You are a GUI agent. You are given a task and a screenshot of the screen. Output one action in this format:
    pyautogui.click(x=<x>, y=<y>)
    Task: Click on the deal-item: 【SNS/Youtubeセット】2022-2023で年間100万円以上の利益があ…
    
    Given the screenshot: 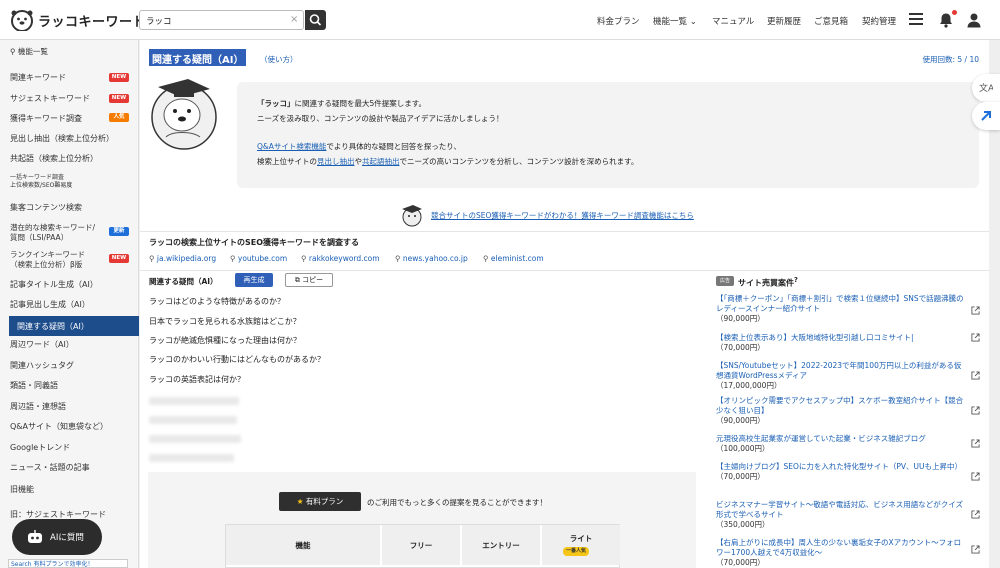 What is the action you would take?
    pyautogui.click(x=842, y=376)
    